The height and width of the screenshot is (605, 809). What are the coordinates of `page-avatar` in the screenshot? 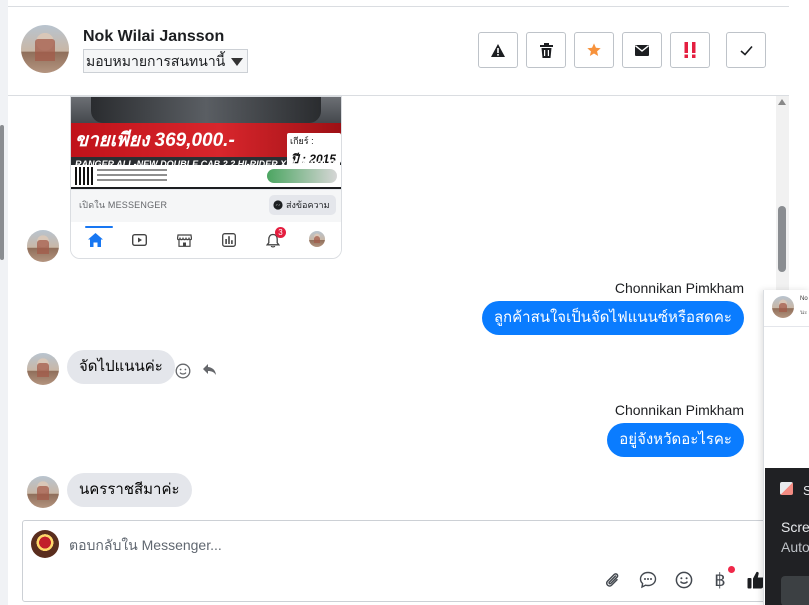 It's located at (45, 544).